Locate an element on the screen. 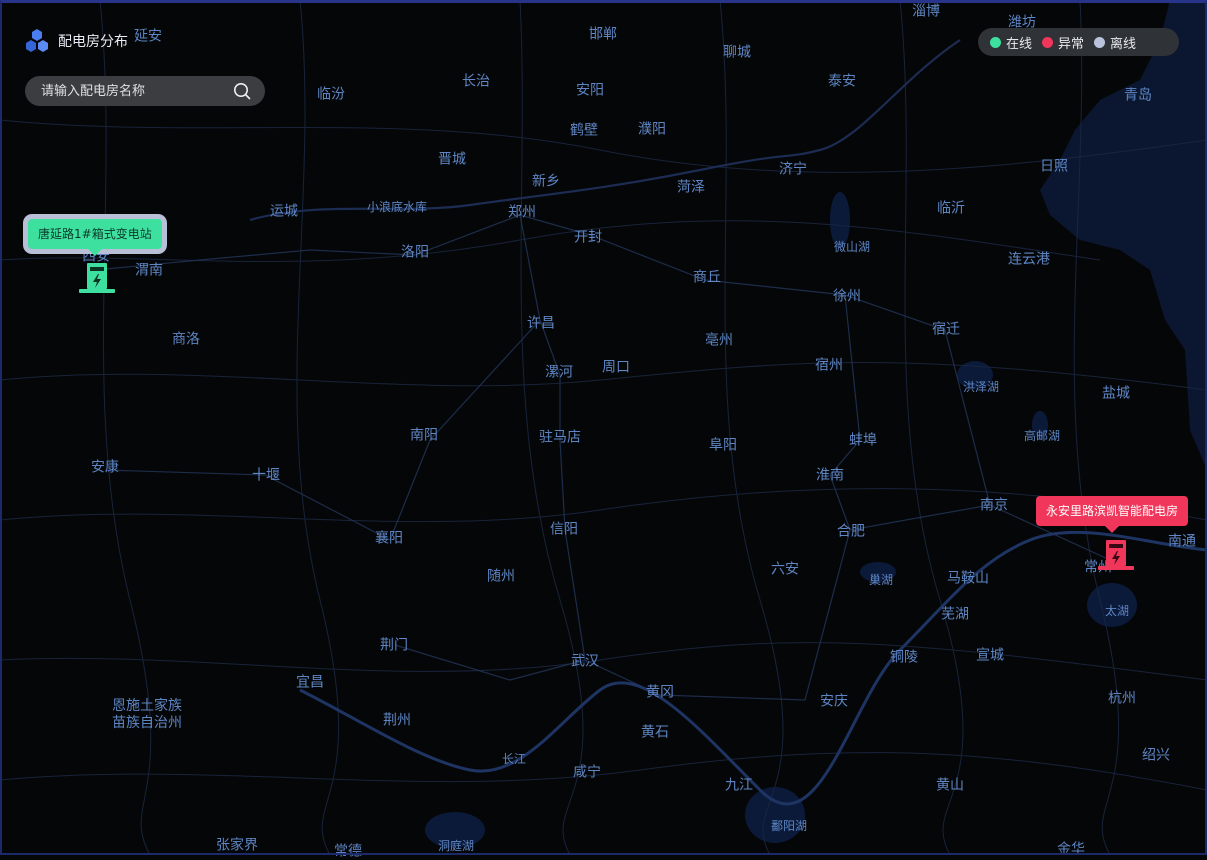  city-label: 安康 is located at coordinates (105, 467).